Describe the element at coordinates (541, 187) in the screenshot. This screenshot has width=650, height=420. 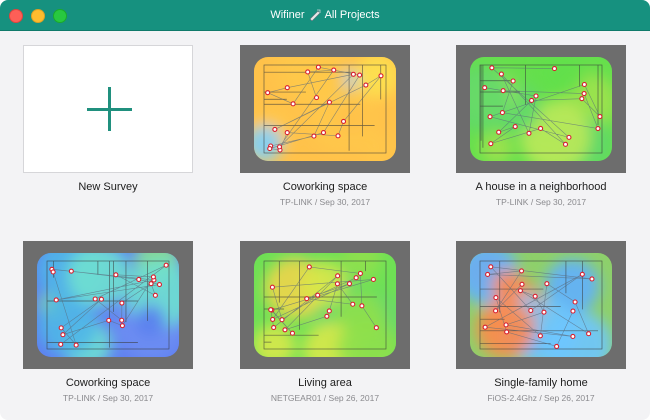
I see `project-title: A house in a neighborhood` at that location.